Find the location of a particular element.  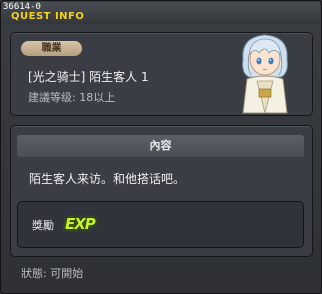

quest-status: 狀態: 可開始 is located at coordinates (52, 273).